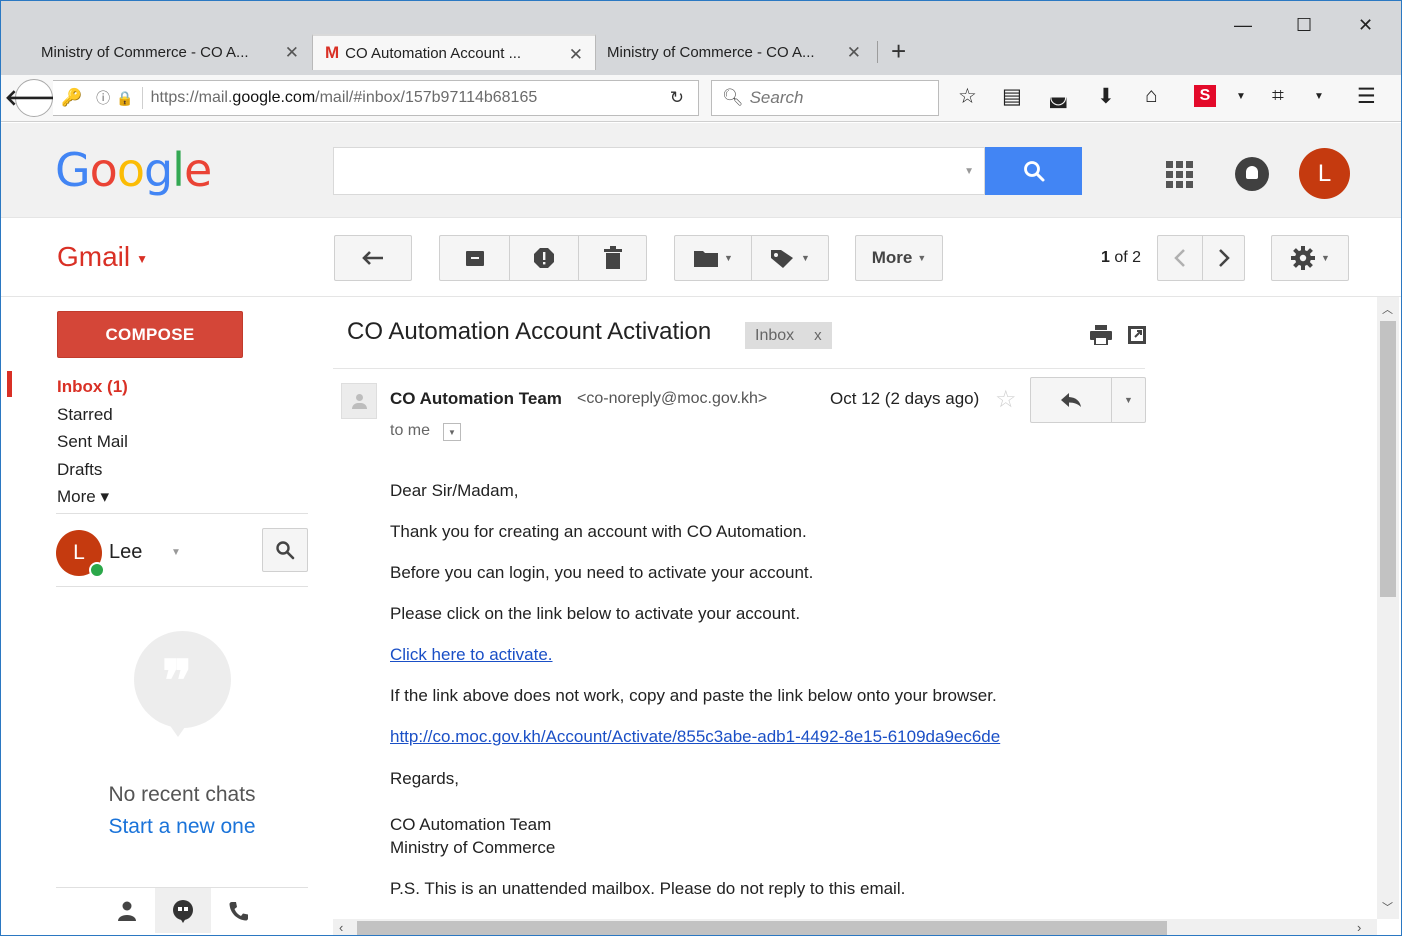 This screenshot has width=1402, height=936. I want to click on back-button: 🡐, so click(34, 98).